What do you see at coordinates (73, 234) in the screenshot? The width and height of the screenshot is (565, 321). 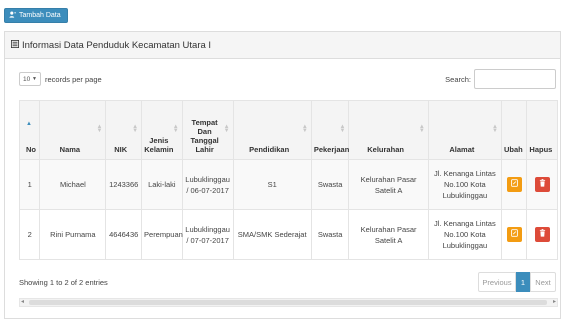 I see `cell-nama: Rini Purnama` at bounding box center [73, 234].